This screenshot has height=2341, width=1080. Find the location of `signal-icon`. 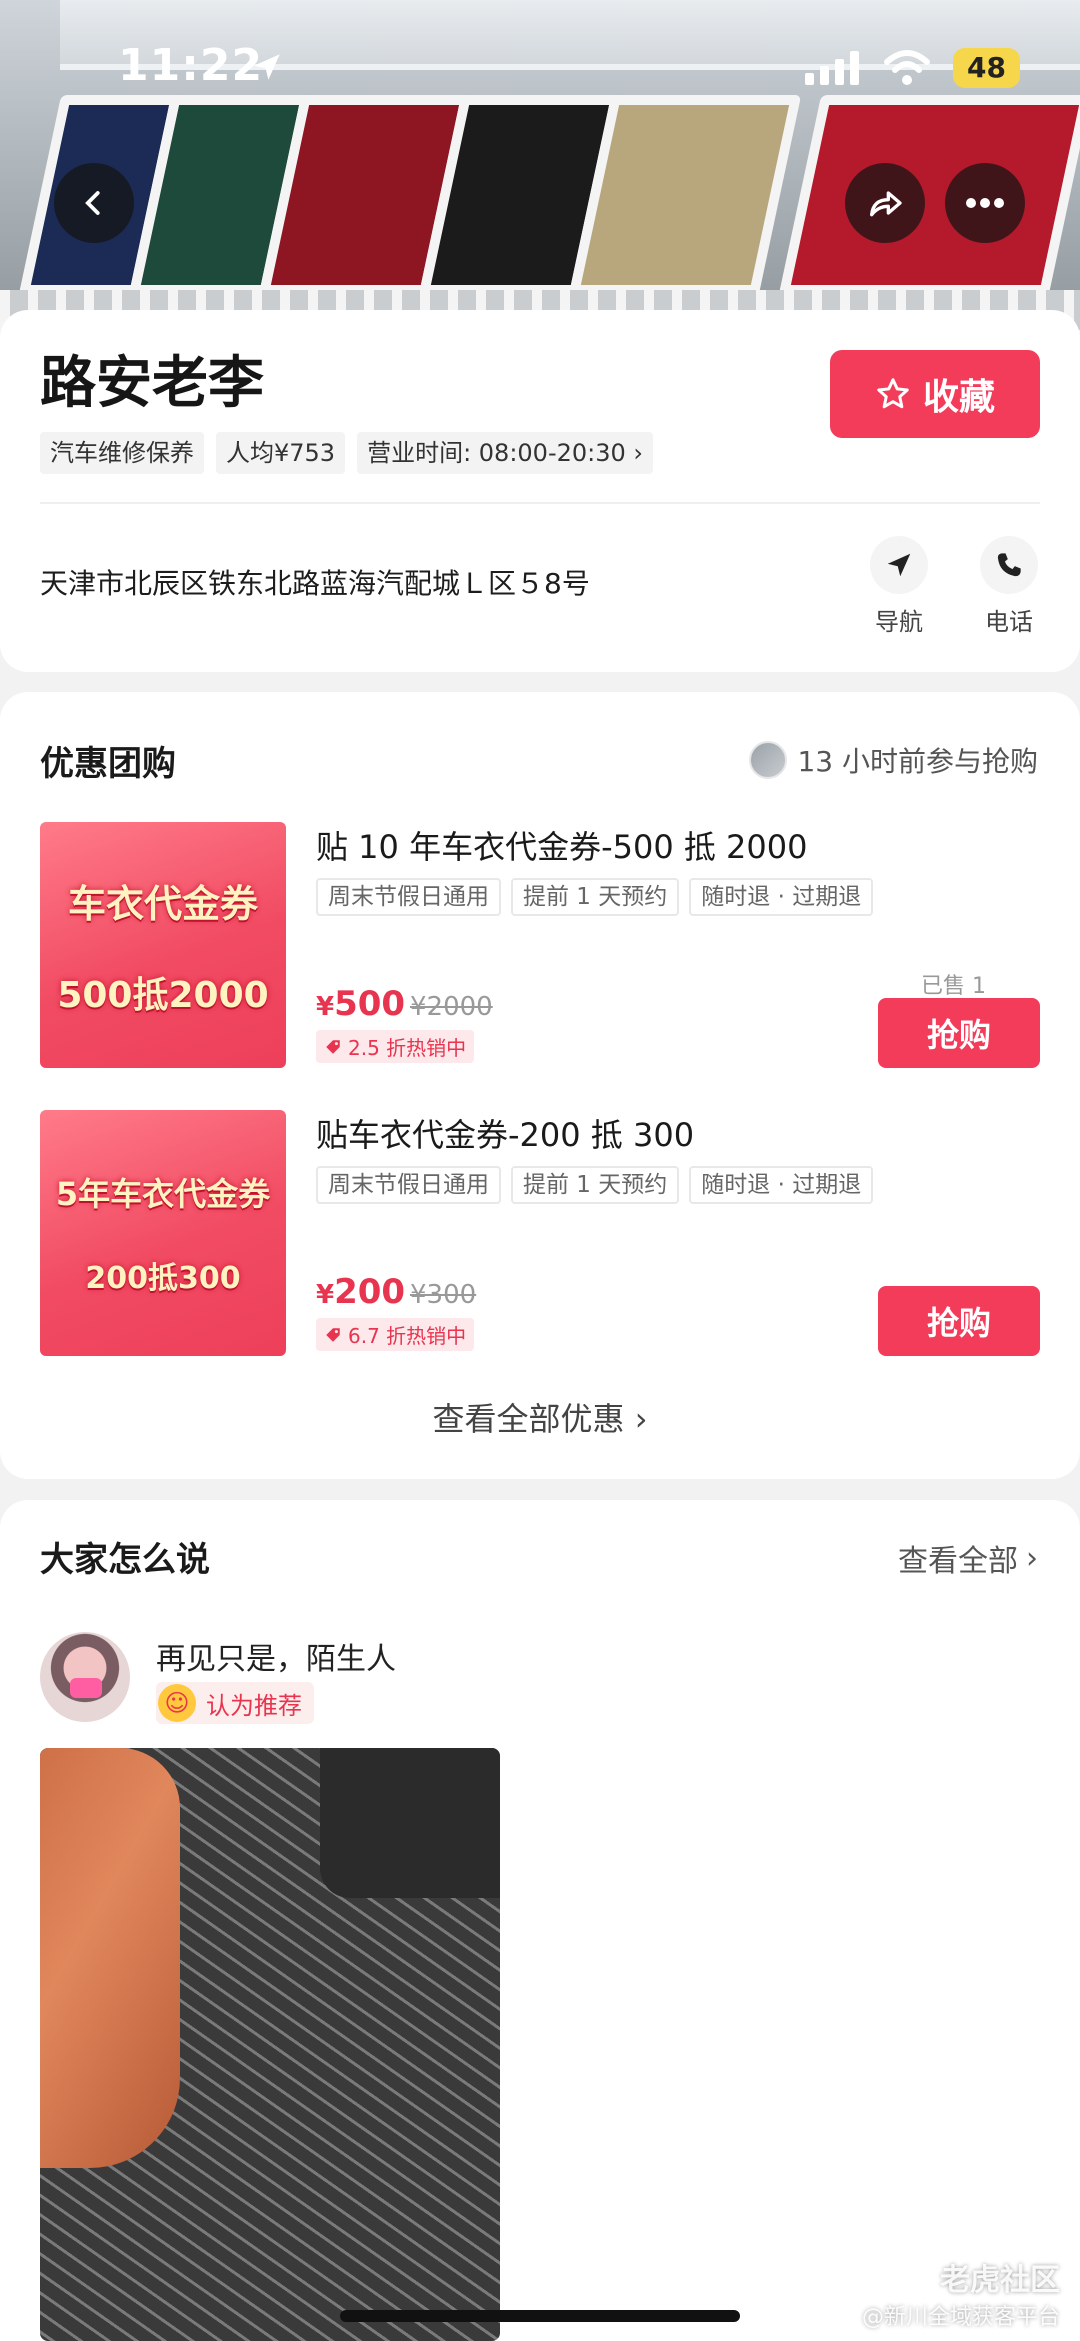

signal-icon is located at coordinates (832, 68).